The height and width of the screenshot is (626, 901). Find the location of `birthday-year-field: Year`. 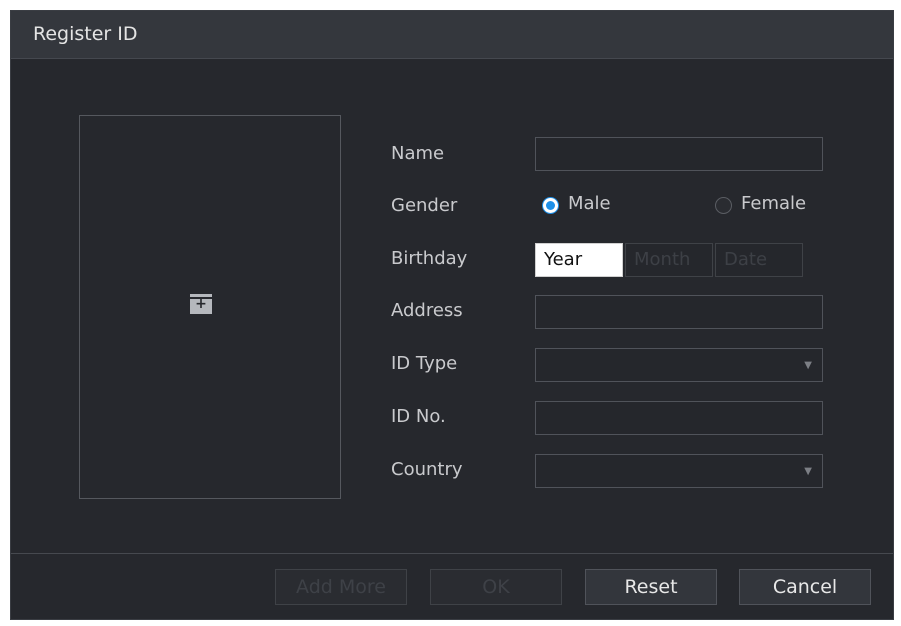

birthday-year-field: Year is located at coordinates (579, 260).